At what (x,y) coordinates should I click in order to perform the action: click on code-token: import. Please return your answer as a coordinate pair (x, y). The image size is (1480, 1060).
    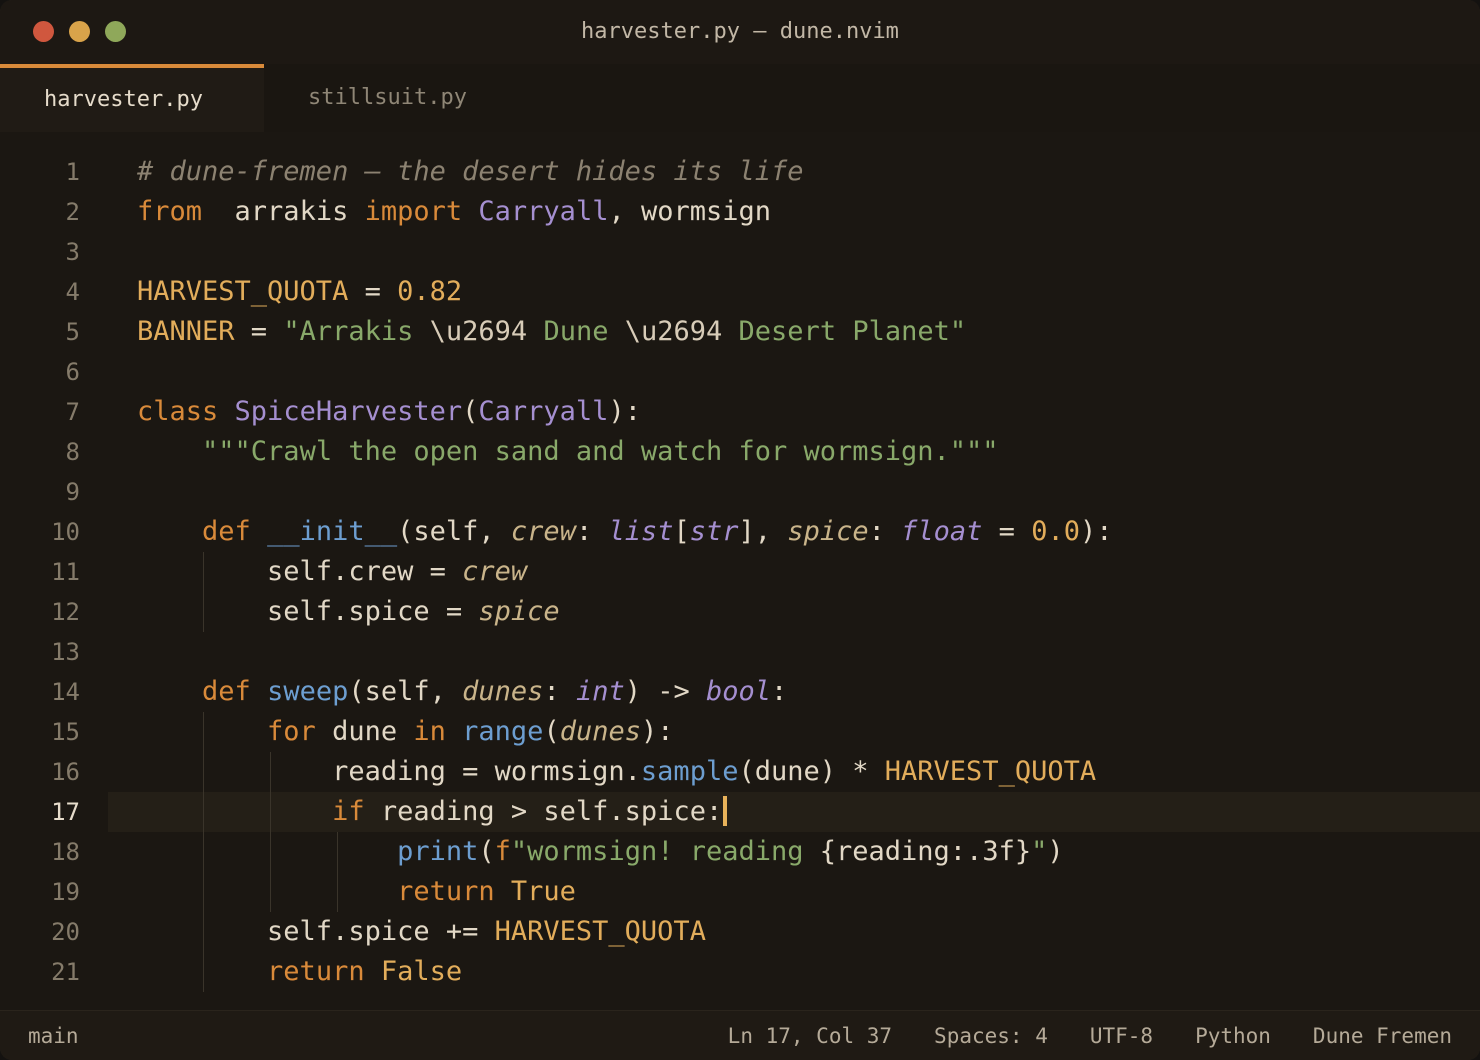
    Looking at the image, I should click on (413, 211).